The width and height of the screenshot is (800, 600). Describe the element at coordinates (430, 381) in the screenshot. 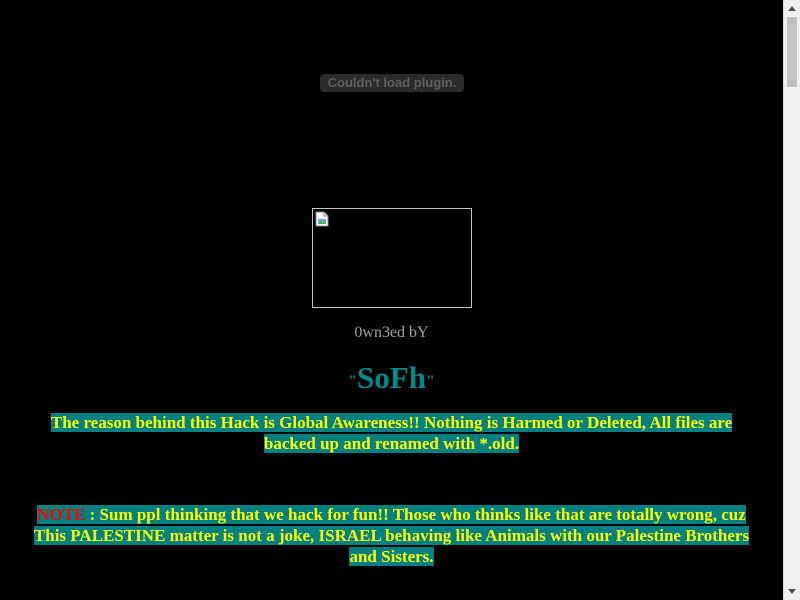

I see `signature-close-quote: "` at that location.